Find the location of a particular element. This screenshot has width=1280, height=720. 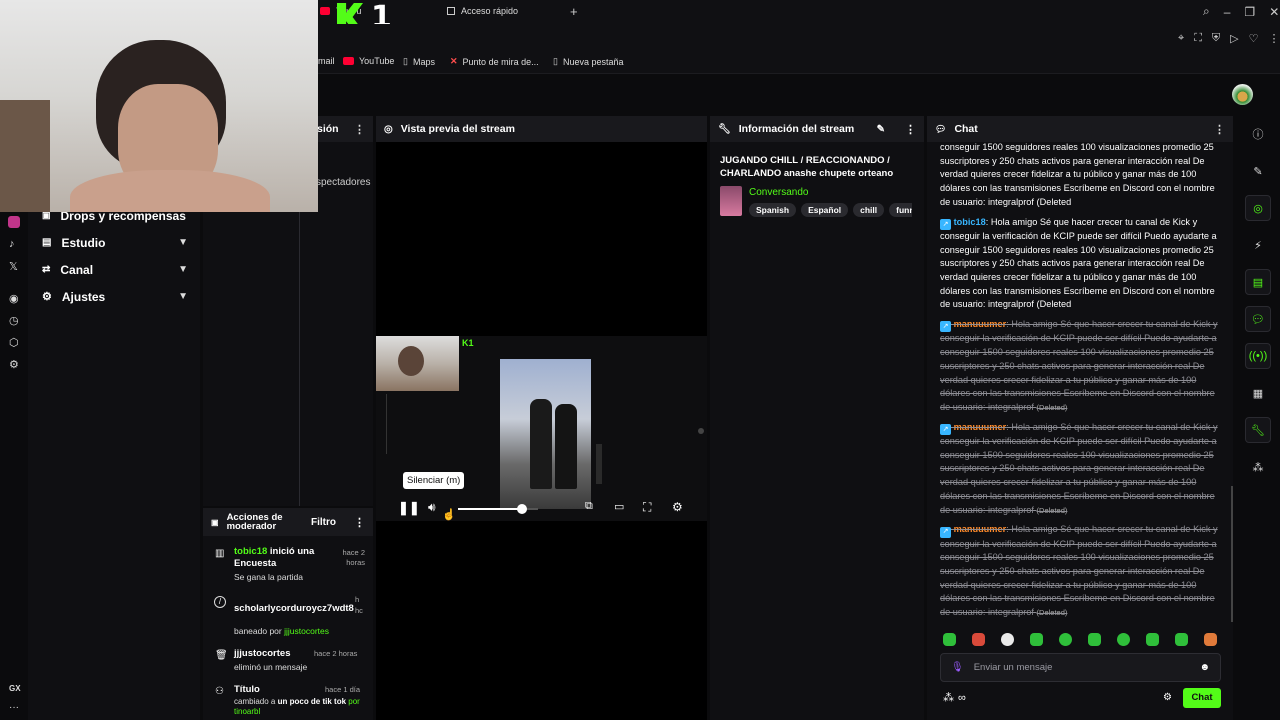

pip-icon: ⧉ is located at coordinates (589, 506).